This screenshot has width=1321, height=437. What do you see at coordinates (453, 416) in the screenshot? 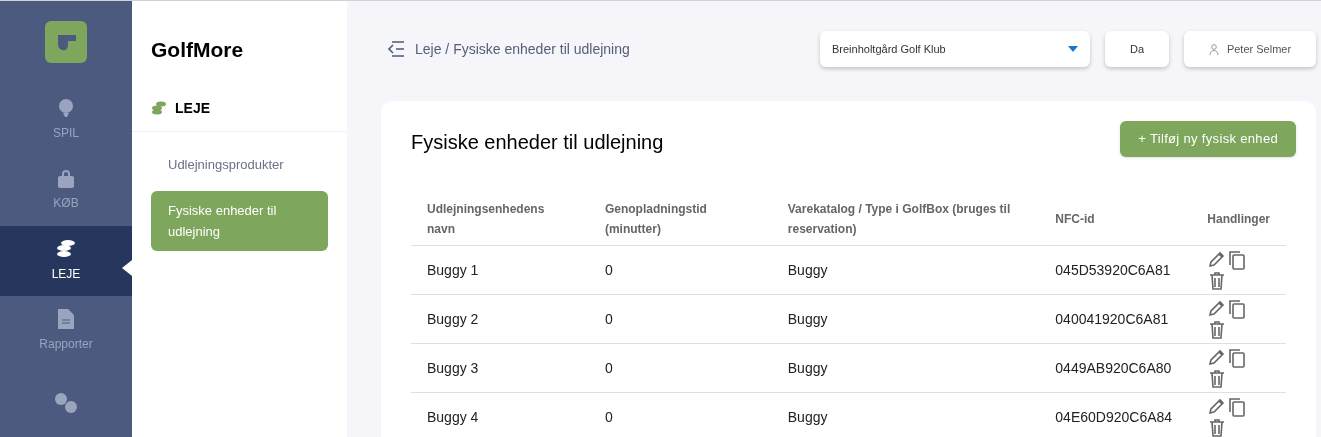
I see `table-cell: Buggy 4` at bounding box center [453, 416].